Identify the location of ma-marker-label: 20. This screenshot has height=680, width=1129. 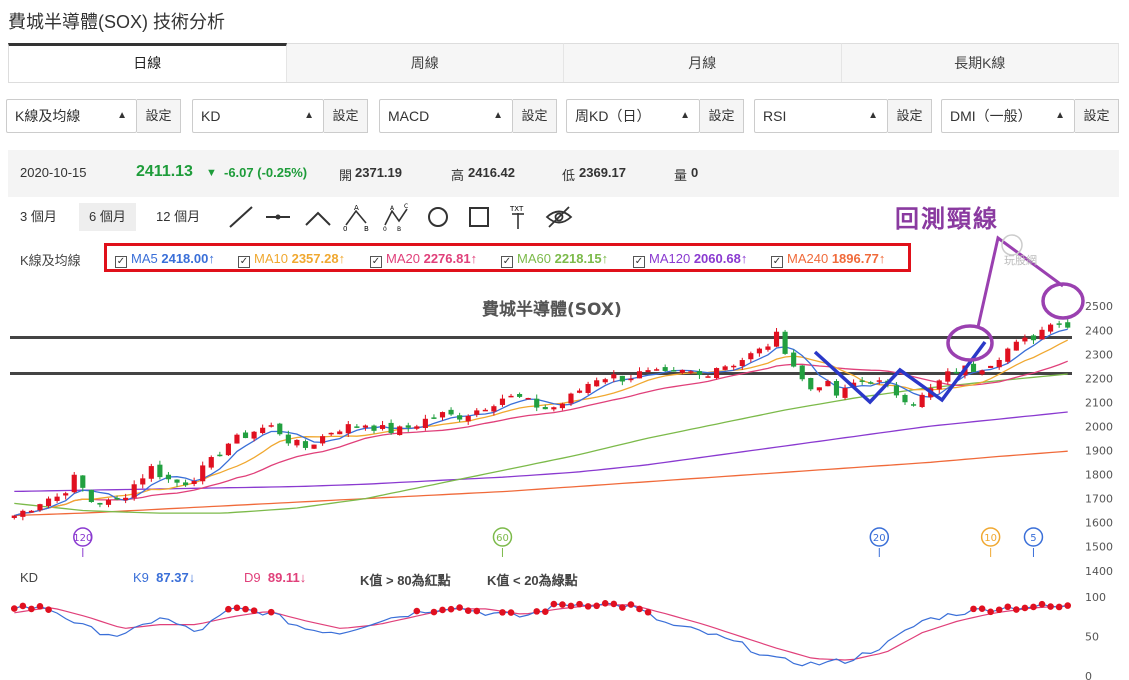
(879, 538).